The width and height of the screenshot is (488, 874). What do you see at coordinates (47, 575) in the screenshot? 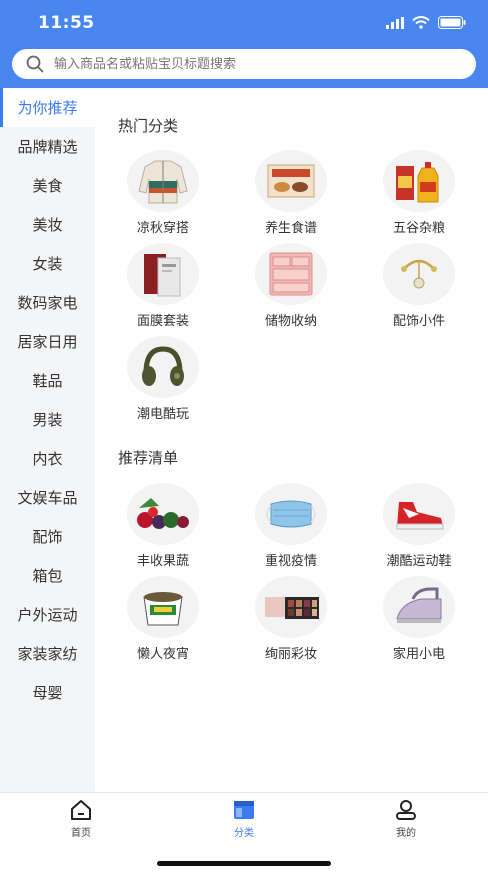
I see `sidebar-item-bags: 箱包` at bounding box center [47, 575].